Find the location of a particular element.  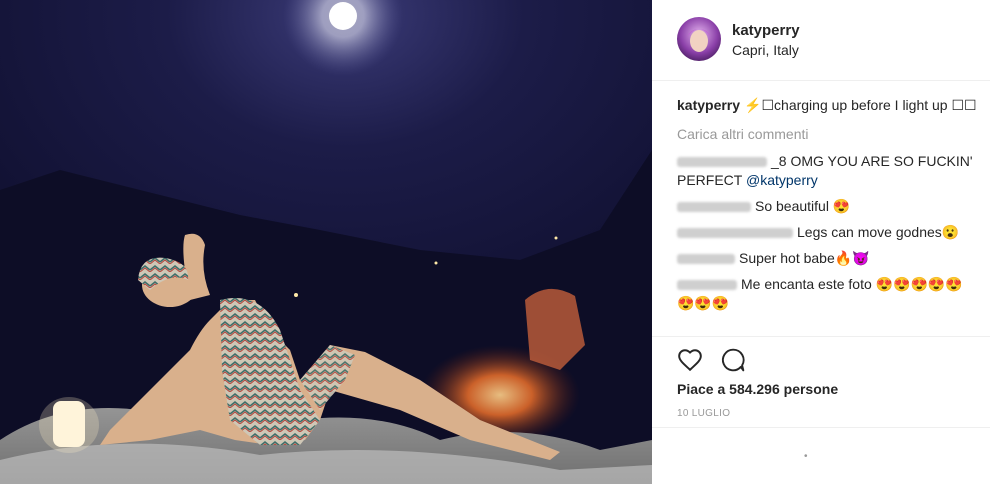

more-options-dots: • is located at coordinates (806, 456).